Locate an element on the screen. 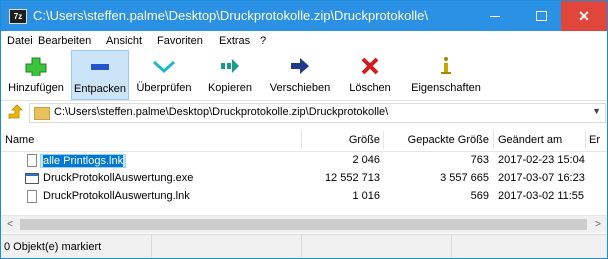 Image resolution: width=608 pixels, height=259 pixels. file-modified: 2017-03-07 16:23 is located at coordinates (541, 178).